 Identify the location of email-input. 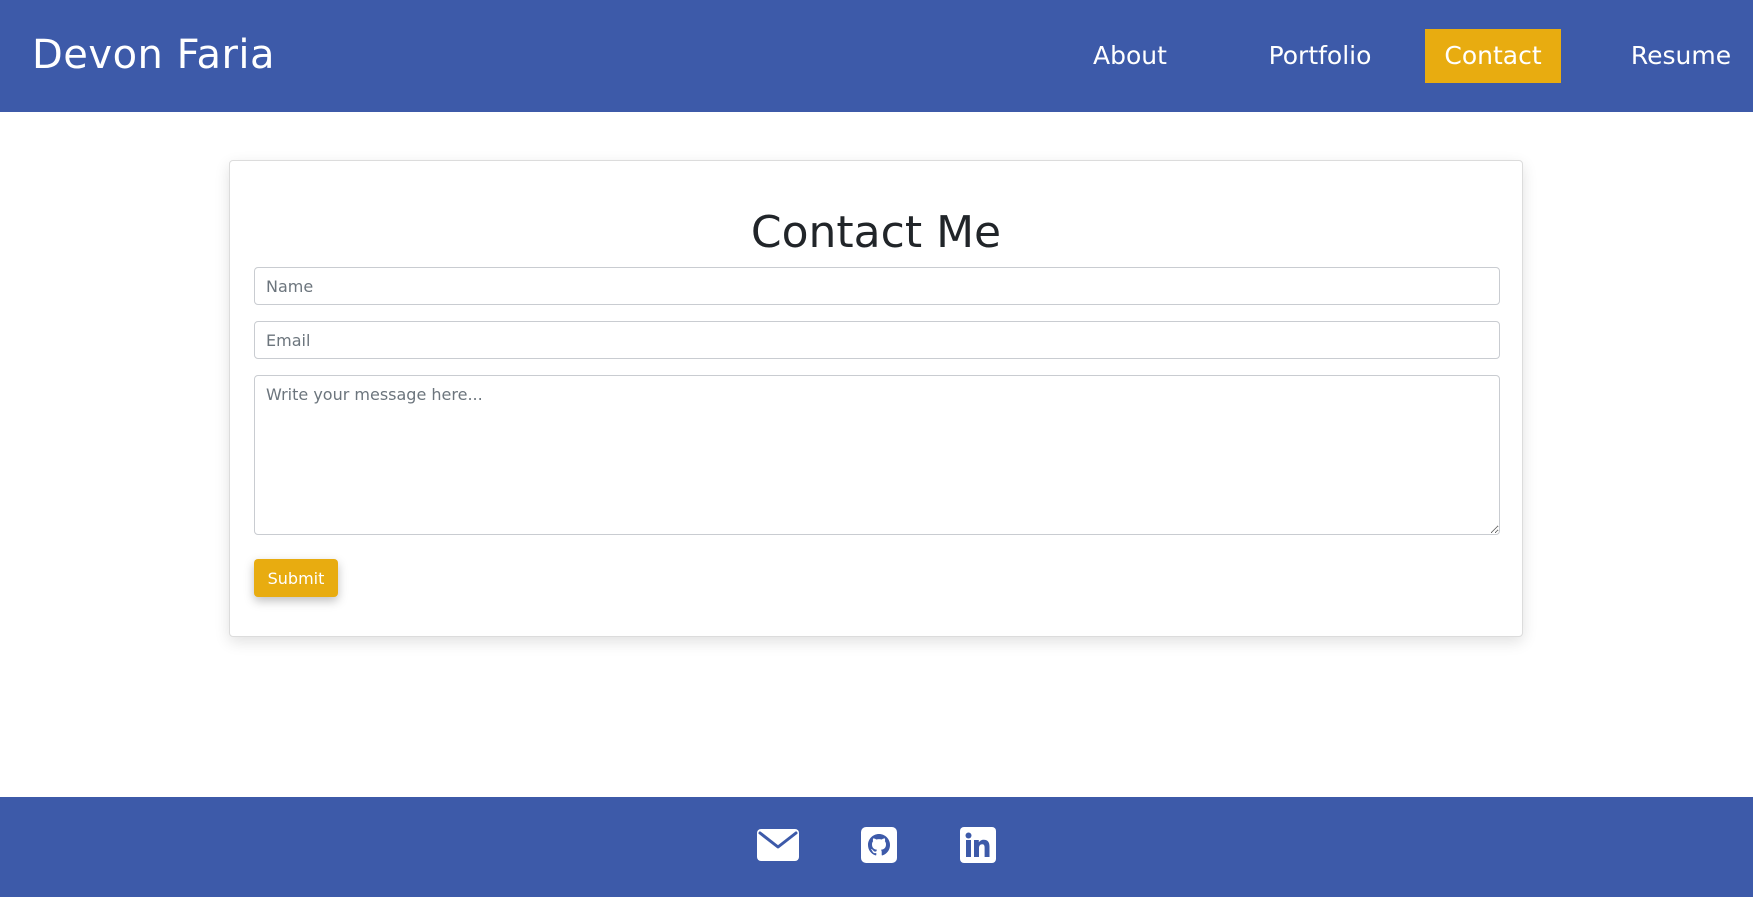
(877, 340).